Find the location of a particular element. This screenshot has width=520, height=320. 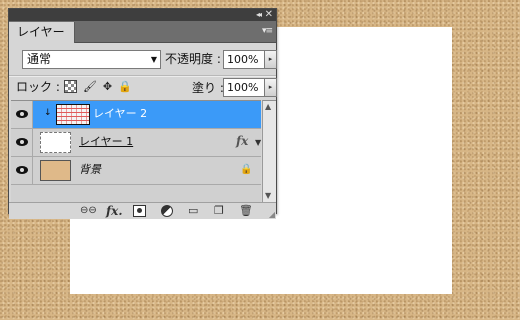

expand-effects-icon: ▼ is located at coordinates (258, 142).